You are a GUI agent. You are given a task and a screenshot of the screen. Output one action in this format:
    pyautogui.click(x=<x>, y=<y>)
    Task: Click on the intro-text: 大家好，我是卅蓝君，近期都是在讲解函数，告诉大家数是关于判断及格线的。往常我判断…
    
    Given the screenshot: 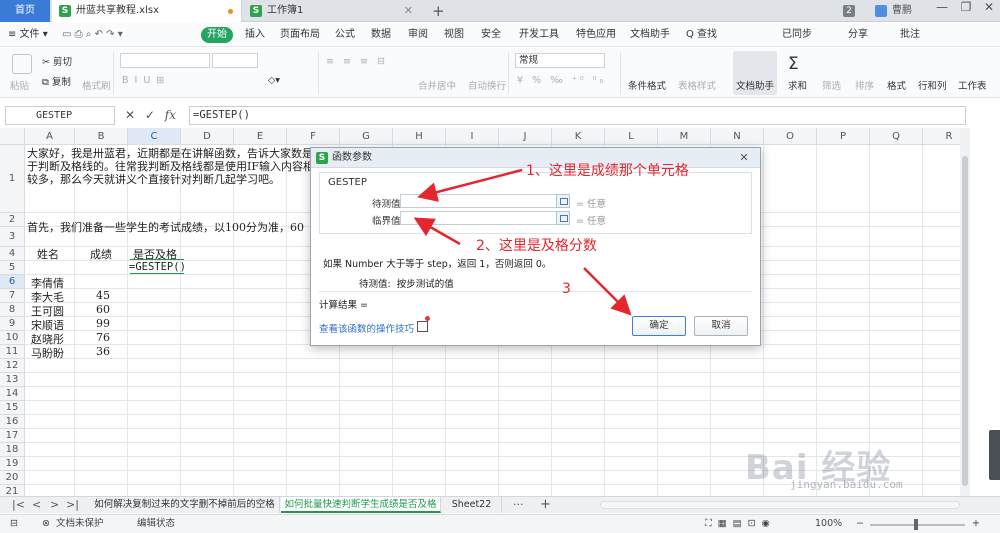 What is the action you would take?
    pyautogui.click(x=177, y=180)
    